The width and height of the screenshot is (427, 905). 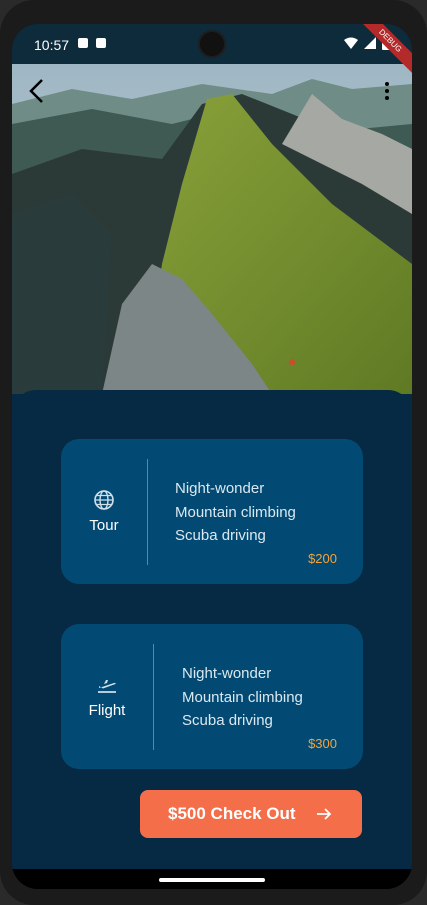 I want to click on signal-icon, so click(x=370, y=43).